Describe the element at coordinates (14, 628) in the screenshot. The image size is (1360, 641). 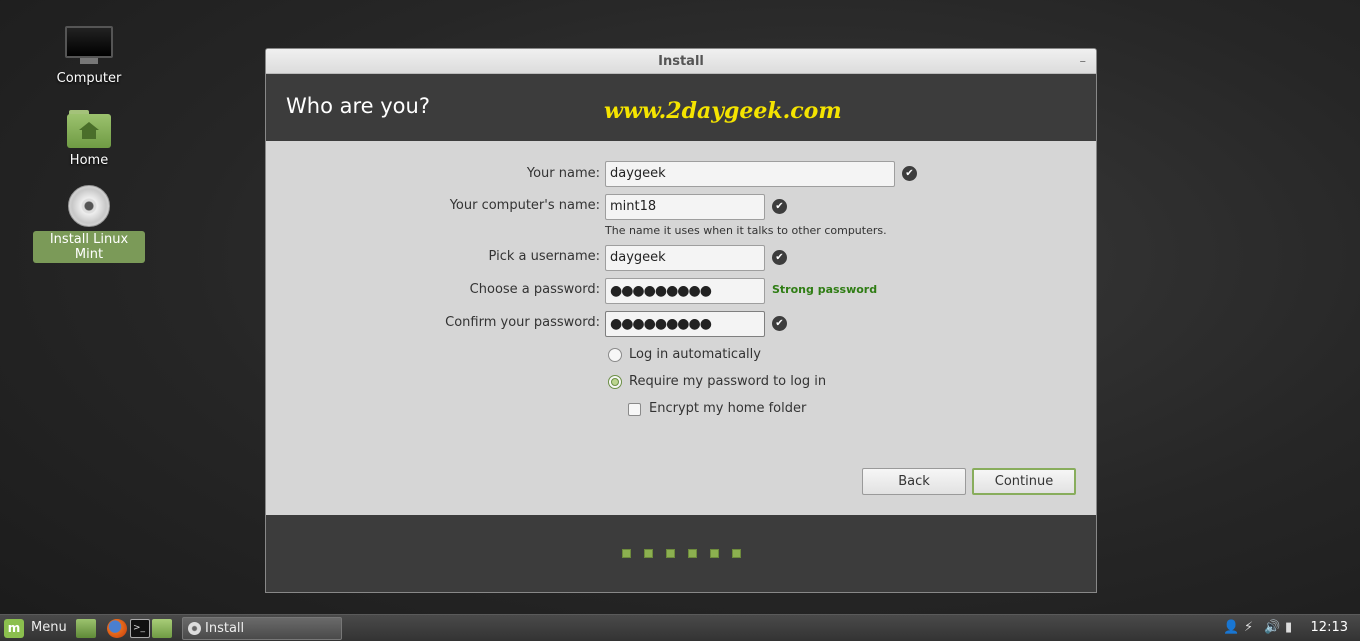
I see `mint-menu-icon: m` at that location.